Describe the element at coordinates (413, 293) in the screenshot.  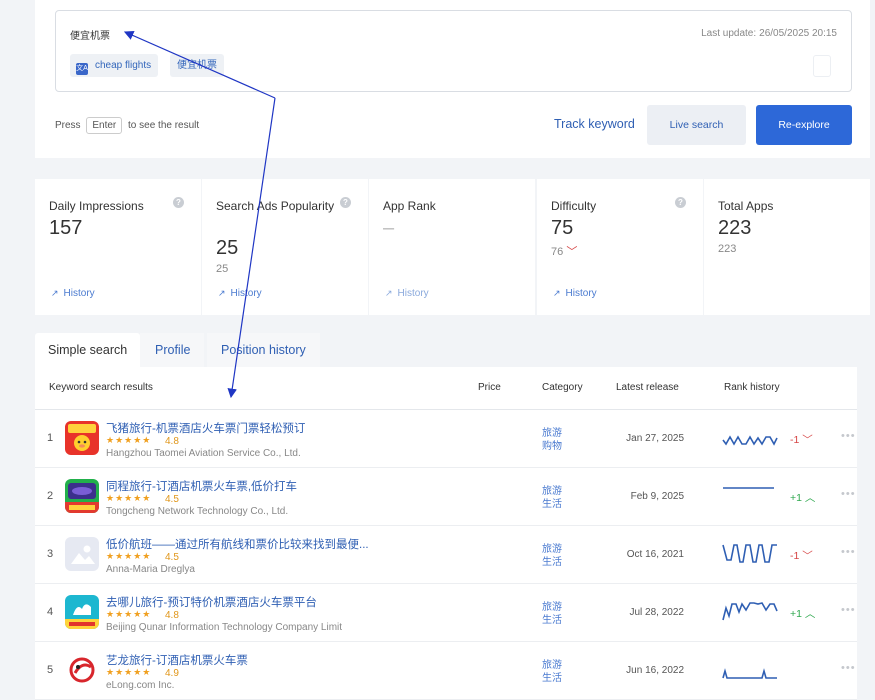
I see `history-label: History` at that location.